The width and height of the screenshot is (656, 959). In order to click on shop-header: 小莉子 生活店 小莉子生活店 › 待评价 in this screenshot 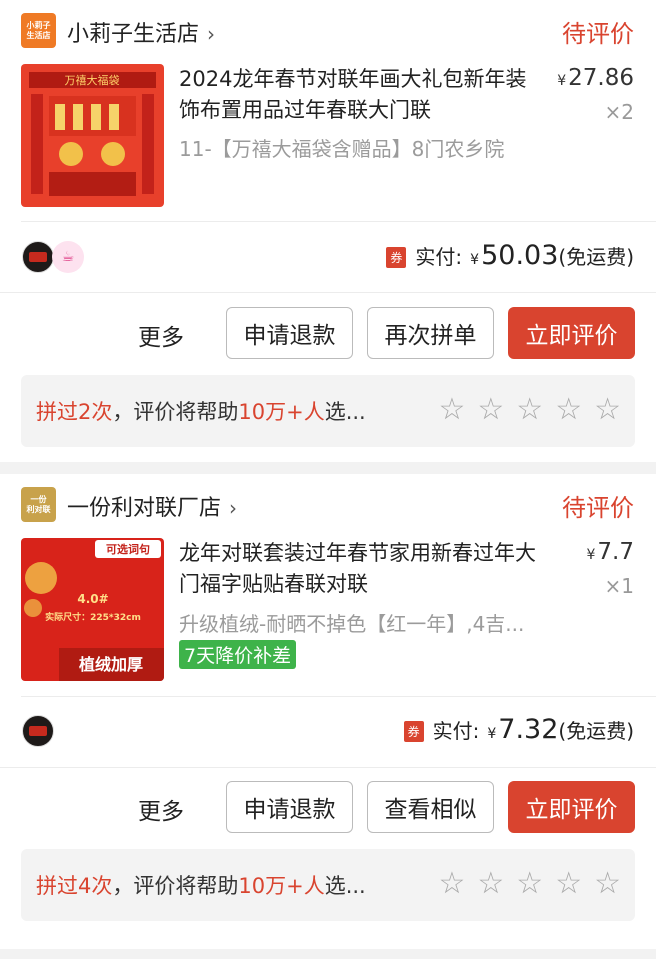, I will do `click(328, 30)`.